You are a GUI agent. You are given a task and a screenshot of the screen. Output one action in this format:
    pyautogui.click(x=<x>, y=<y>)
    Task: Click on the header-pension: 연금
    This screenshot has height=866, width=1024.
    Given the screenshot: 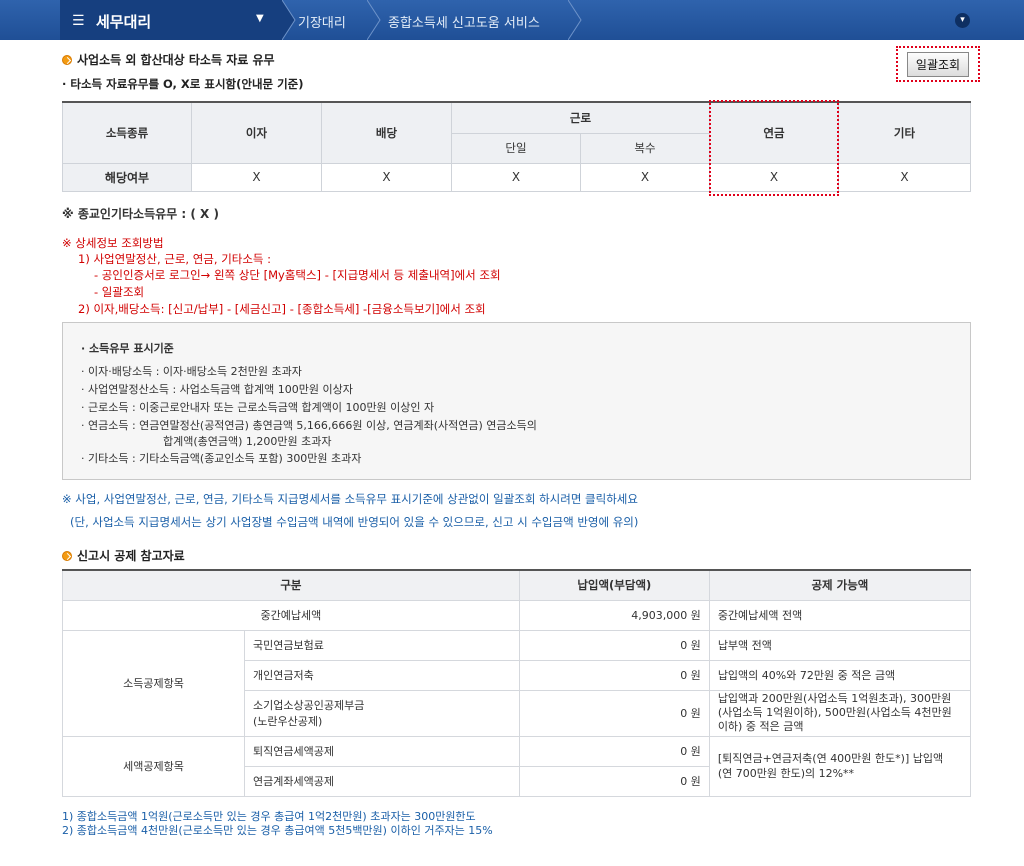 What is the action you would take?
    pyautogui.click(x=774, y=132)
    